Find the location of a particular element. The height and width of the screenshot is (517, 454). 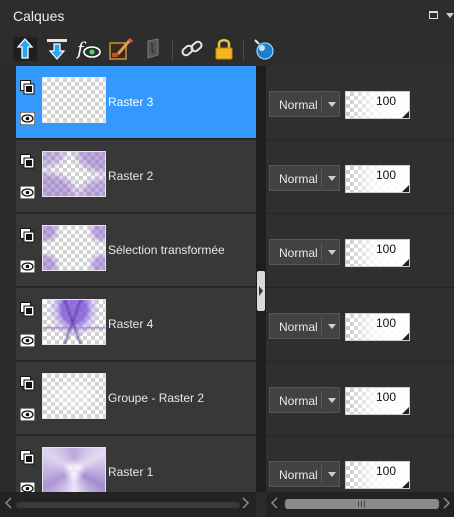

layer-row: Raster 3 is located at coordinates (136, 102).